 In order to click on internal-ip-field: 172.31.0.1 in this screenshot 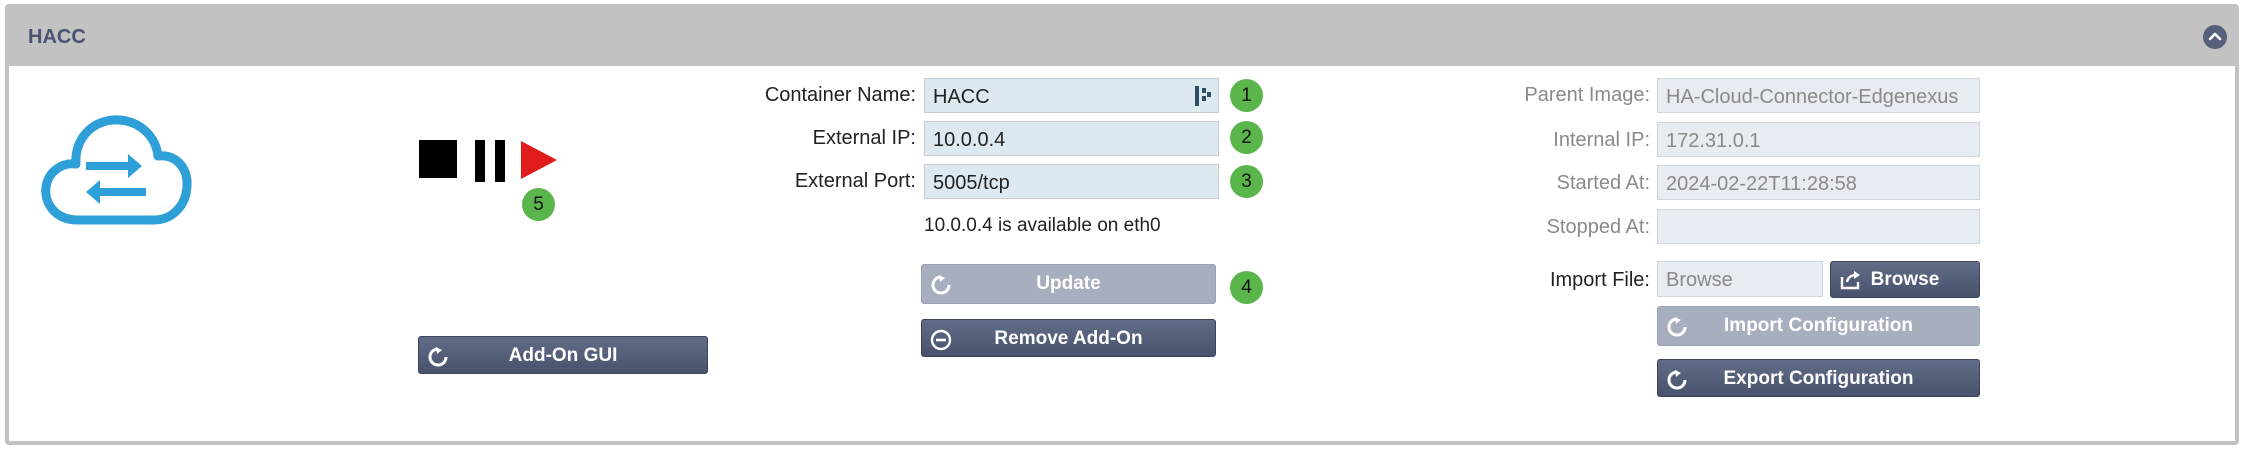, I will do `click(1818, 139)`.